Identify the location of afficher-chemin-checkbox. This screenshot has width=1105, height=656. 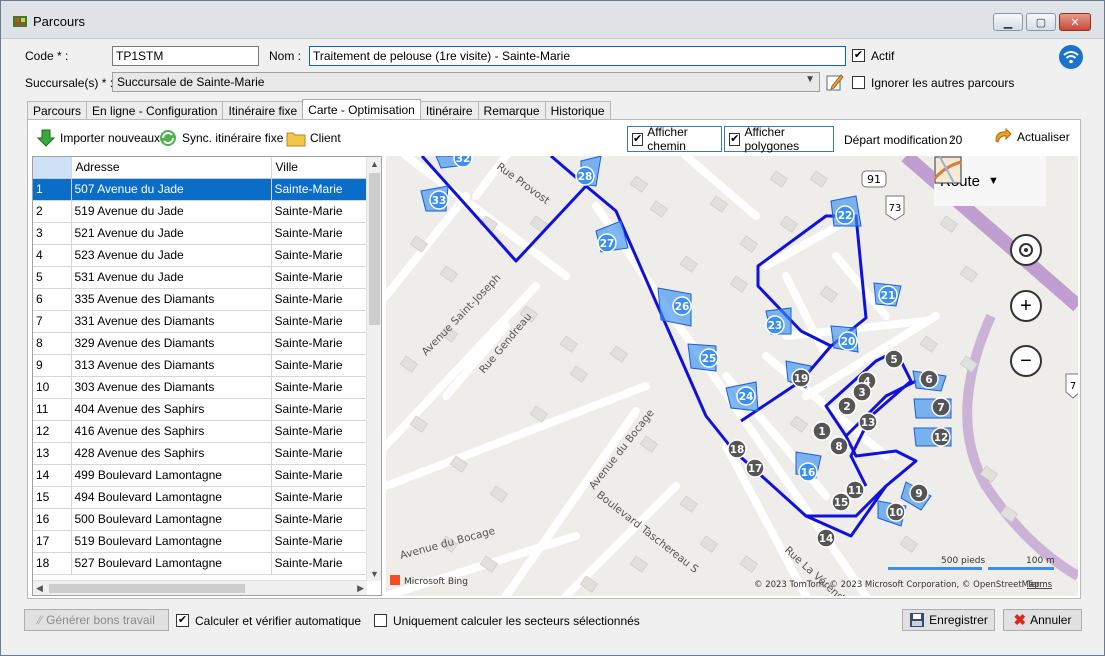
(638, 139).